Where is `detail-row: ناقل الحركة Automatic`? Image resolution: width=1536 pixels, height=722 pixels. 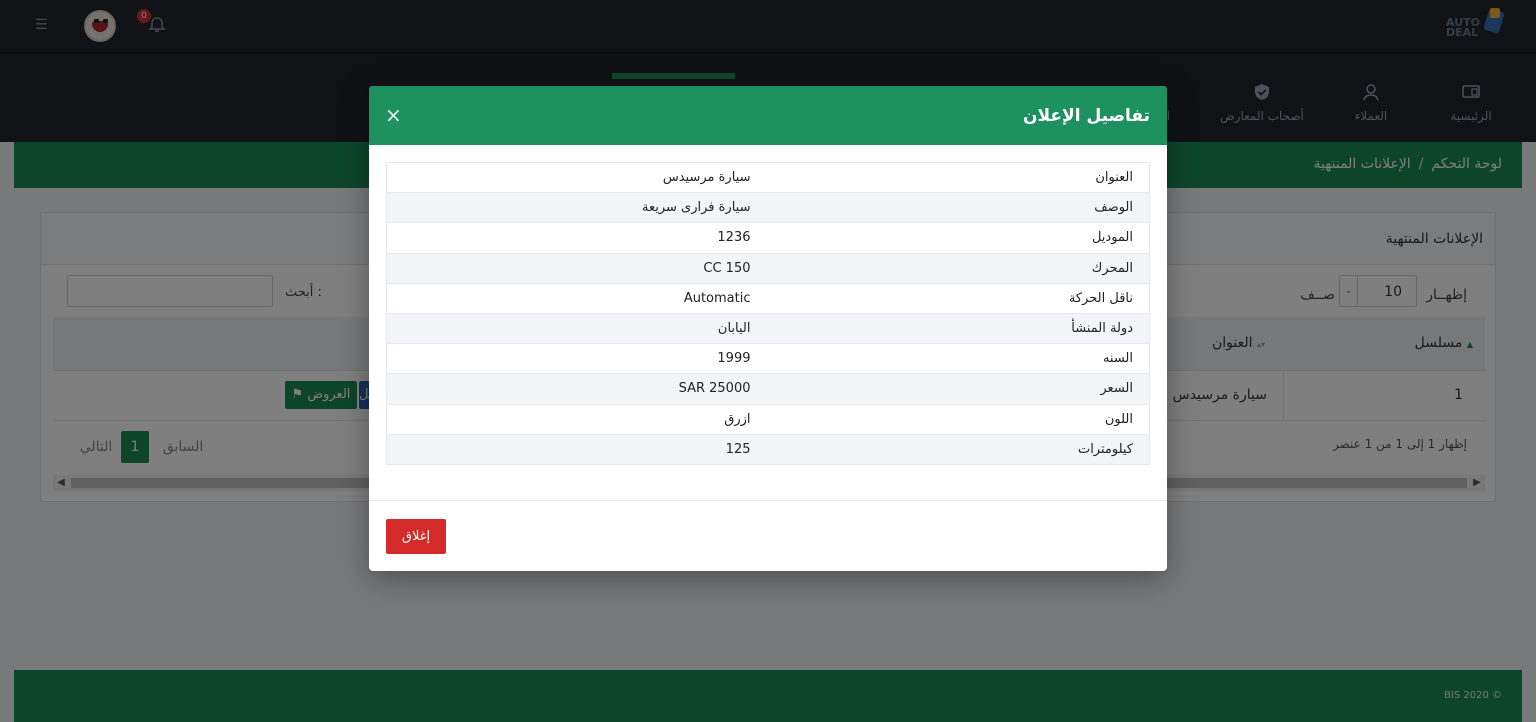
detail-row: ناقل الحركة Automatic is located at coordinates (768, 298).